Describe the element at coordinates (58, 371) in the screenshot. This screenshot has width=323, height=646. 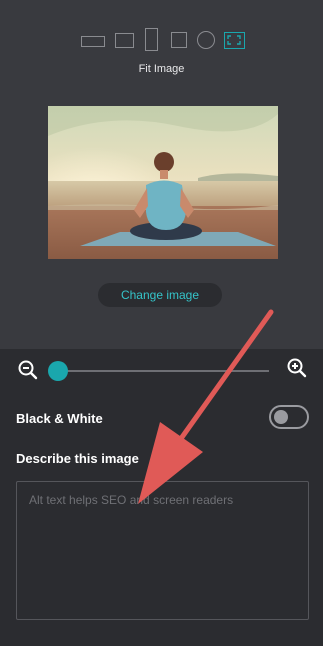
I see `zoom-slider-thumb` at that location.